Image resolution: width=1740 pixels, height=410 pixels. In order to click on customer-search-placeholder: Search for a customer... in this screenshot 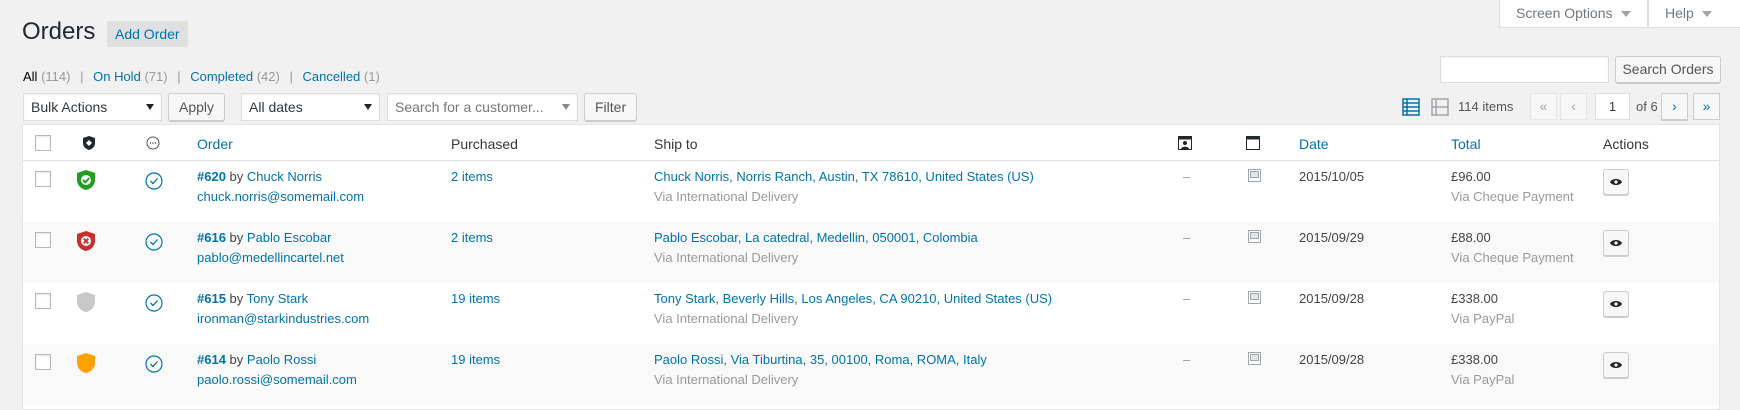, I will do `click(469, 107)`.